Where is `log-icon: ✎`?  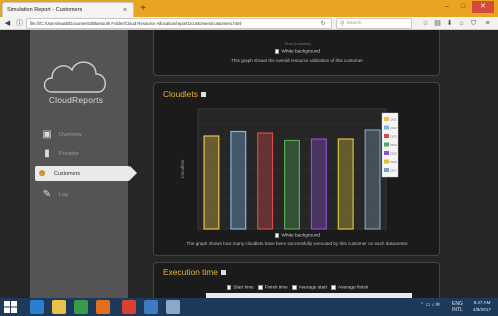 log-icon: ✎ is located at coordinates (47, 194).